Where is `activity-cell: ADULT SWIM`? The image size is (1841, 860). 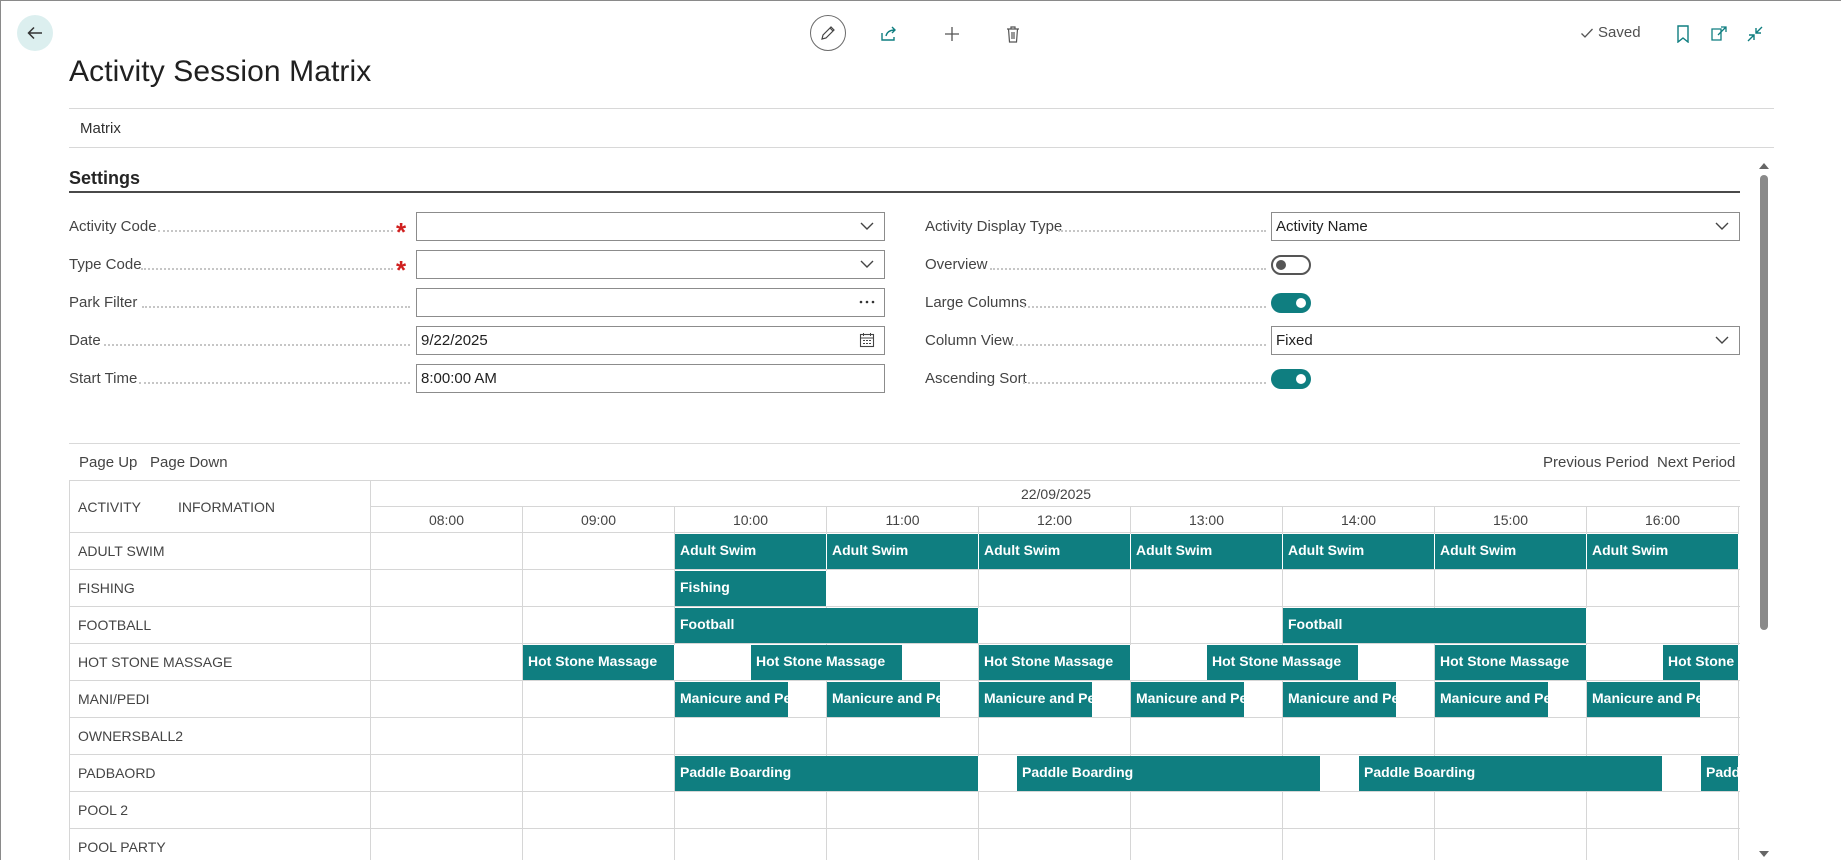 activity-cell: ADULT SWIM is located at coordinates (220, 551).